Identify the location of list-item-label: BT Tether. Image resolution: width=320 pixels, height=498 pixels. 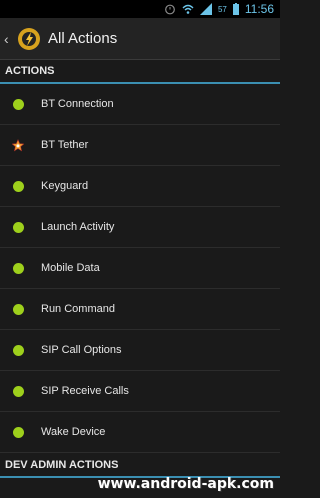
(65, 145).